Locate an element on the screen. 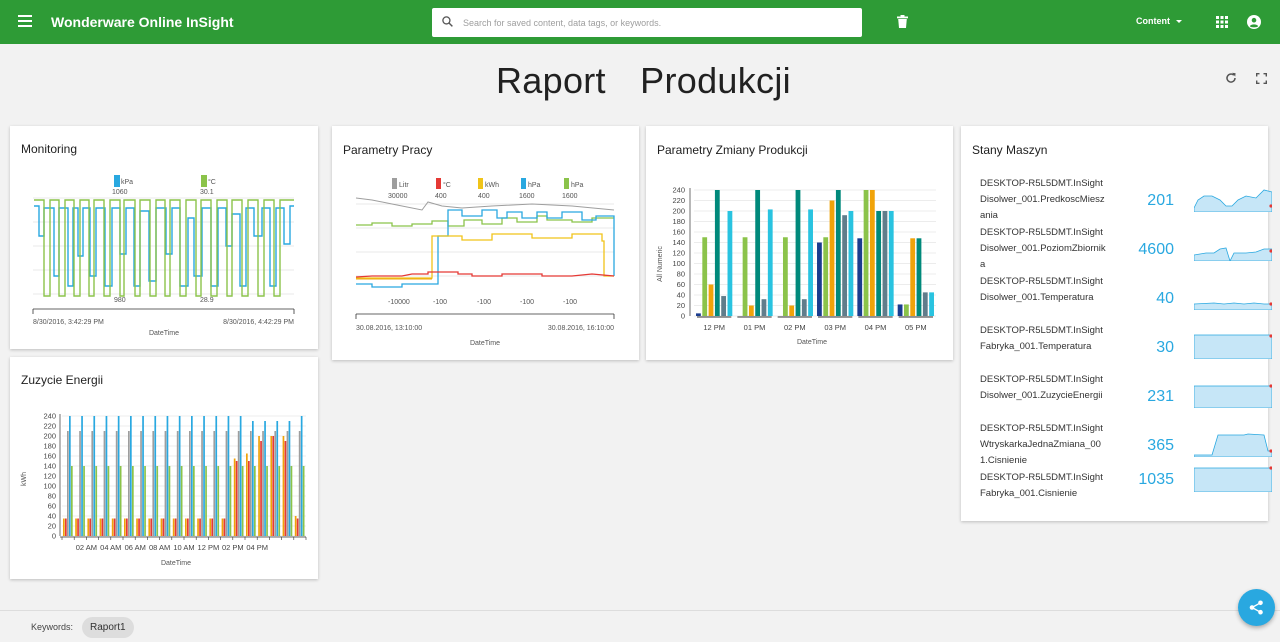 This screenshot has height=642, width=1280. content-dropdown: Content is located at coordinates (1159, 21).